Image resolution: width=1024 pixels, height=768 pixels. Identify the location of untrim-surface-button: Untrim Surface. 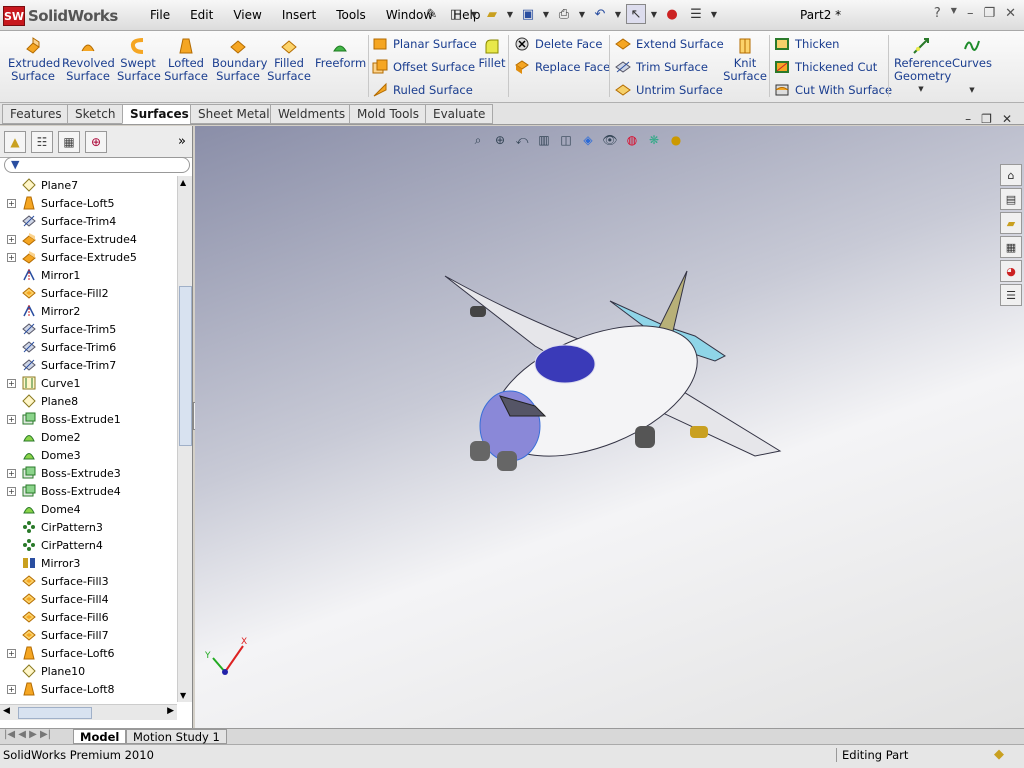
(669, 90).